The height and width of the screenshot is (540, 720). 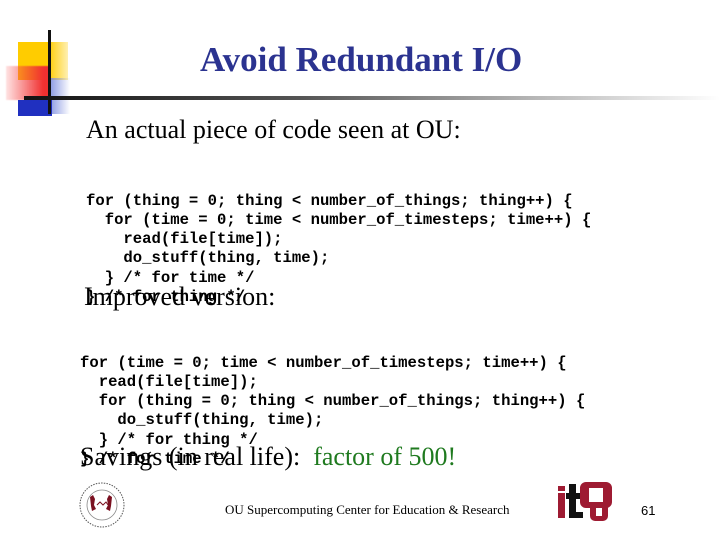 What do you see at coordinates (648, 510) in the screenshot?
I see `page-number: 61` at bounding box center [648, 510].